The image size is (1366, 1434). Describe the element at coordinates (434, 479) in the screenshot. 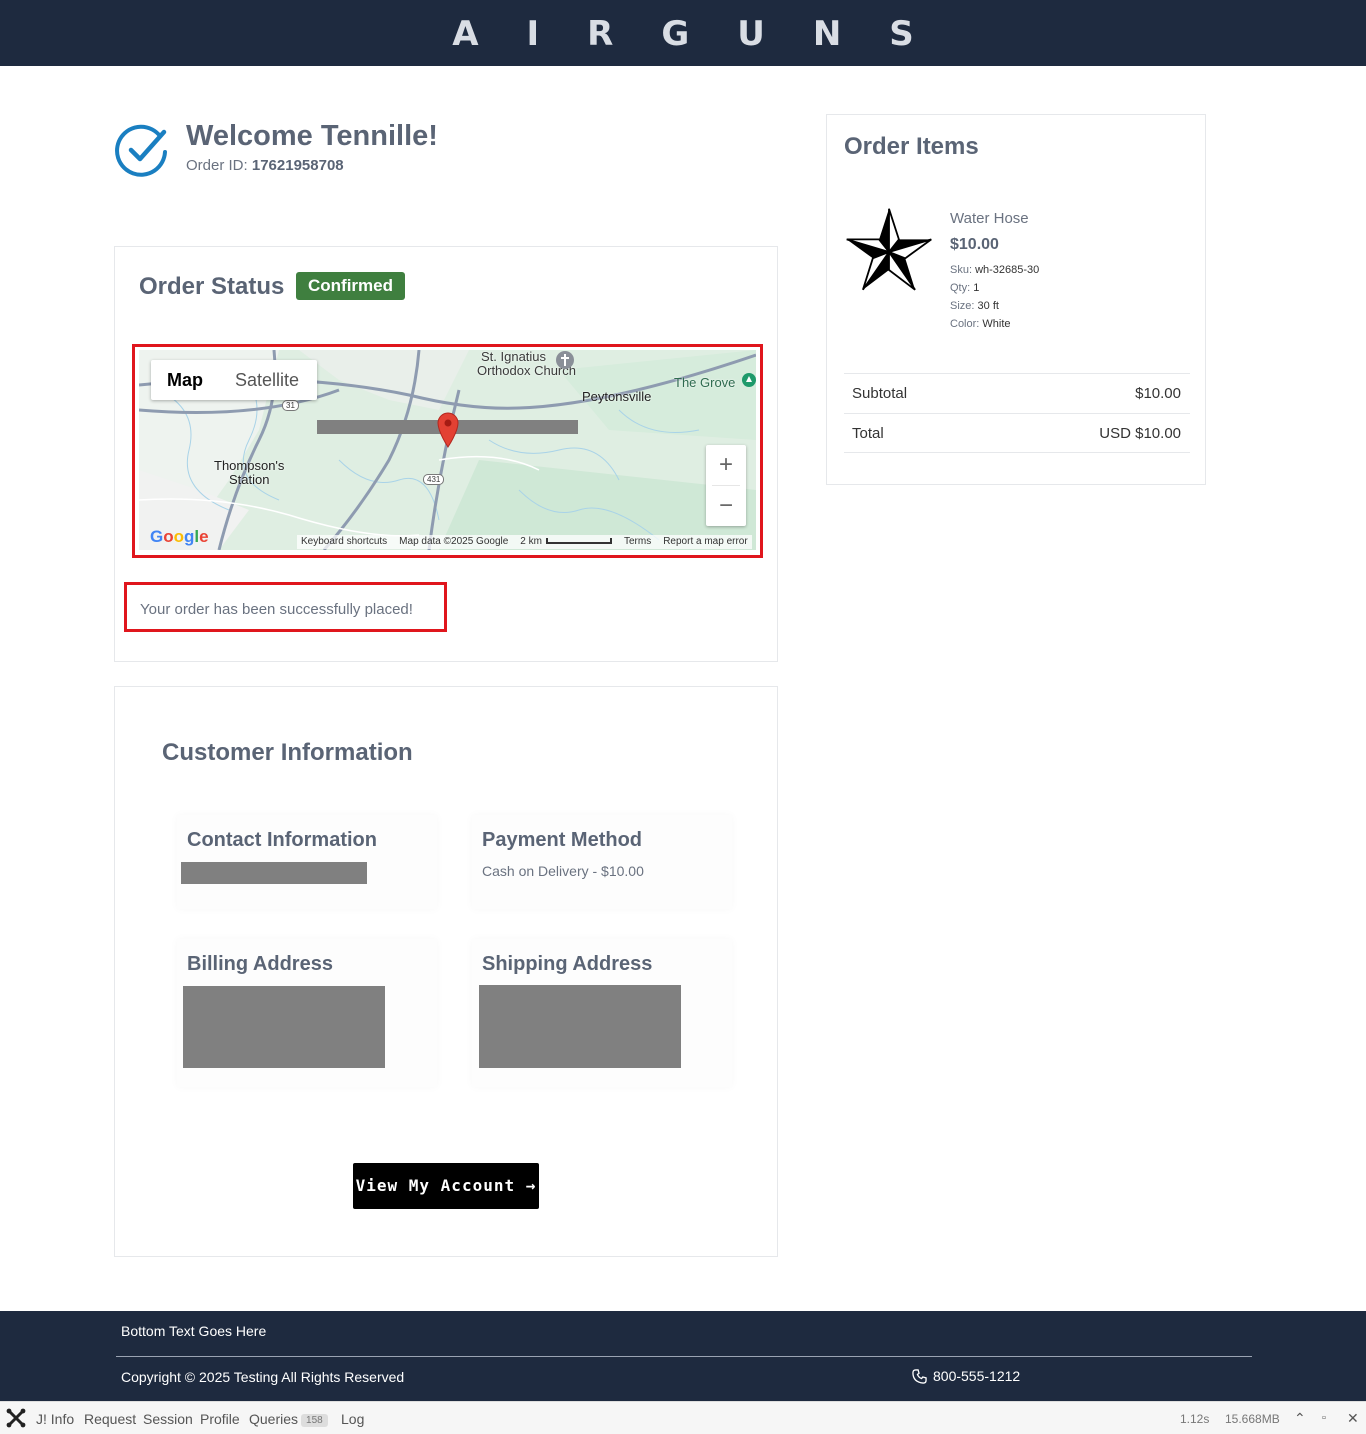

I see `route-431-shield: 431` at that location.